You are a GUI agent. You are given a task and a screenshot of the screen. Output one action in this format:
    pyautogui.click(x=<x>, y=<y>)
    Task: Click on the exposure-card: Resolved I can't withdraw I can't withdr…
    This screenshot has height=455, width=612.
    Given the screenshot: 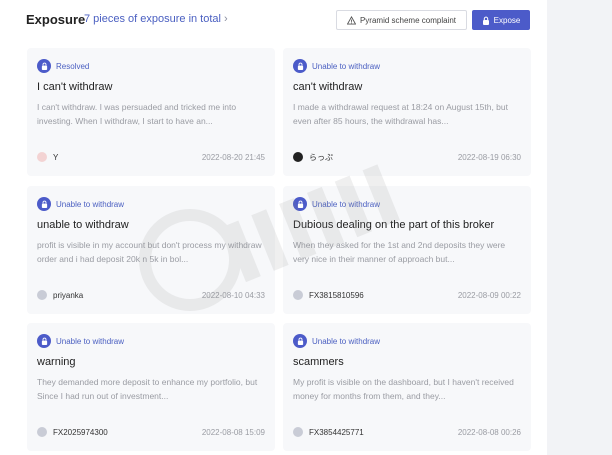 What is the action you would take?
    pyautogui.click(x=151, y=112)
    